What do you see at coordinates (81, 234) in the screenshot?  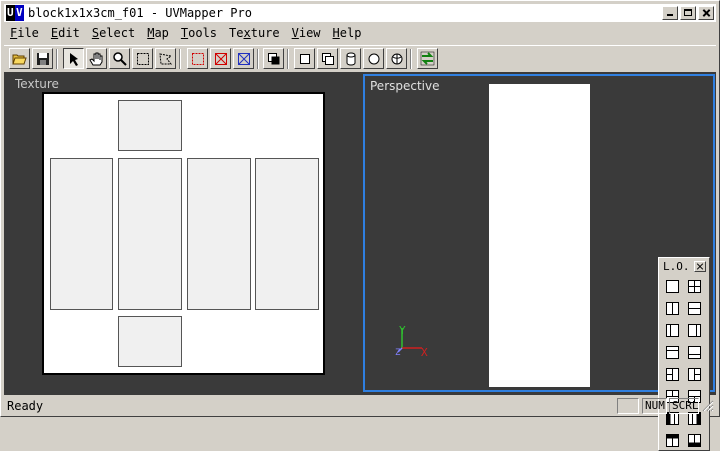 I see `uv-face-left` at bounding box center [81, 234].